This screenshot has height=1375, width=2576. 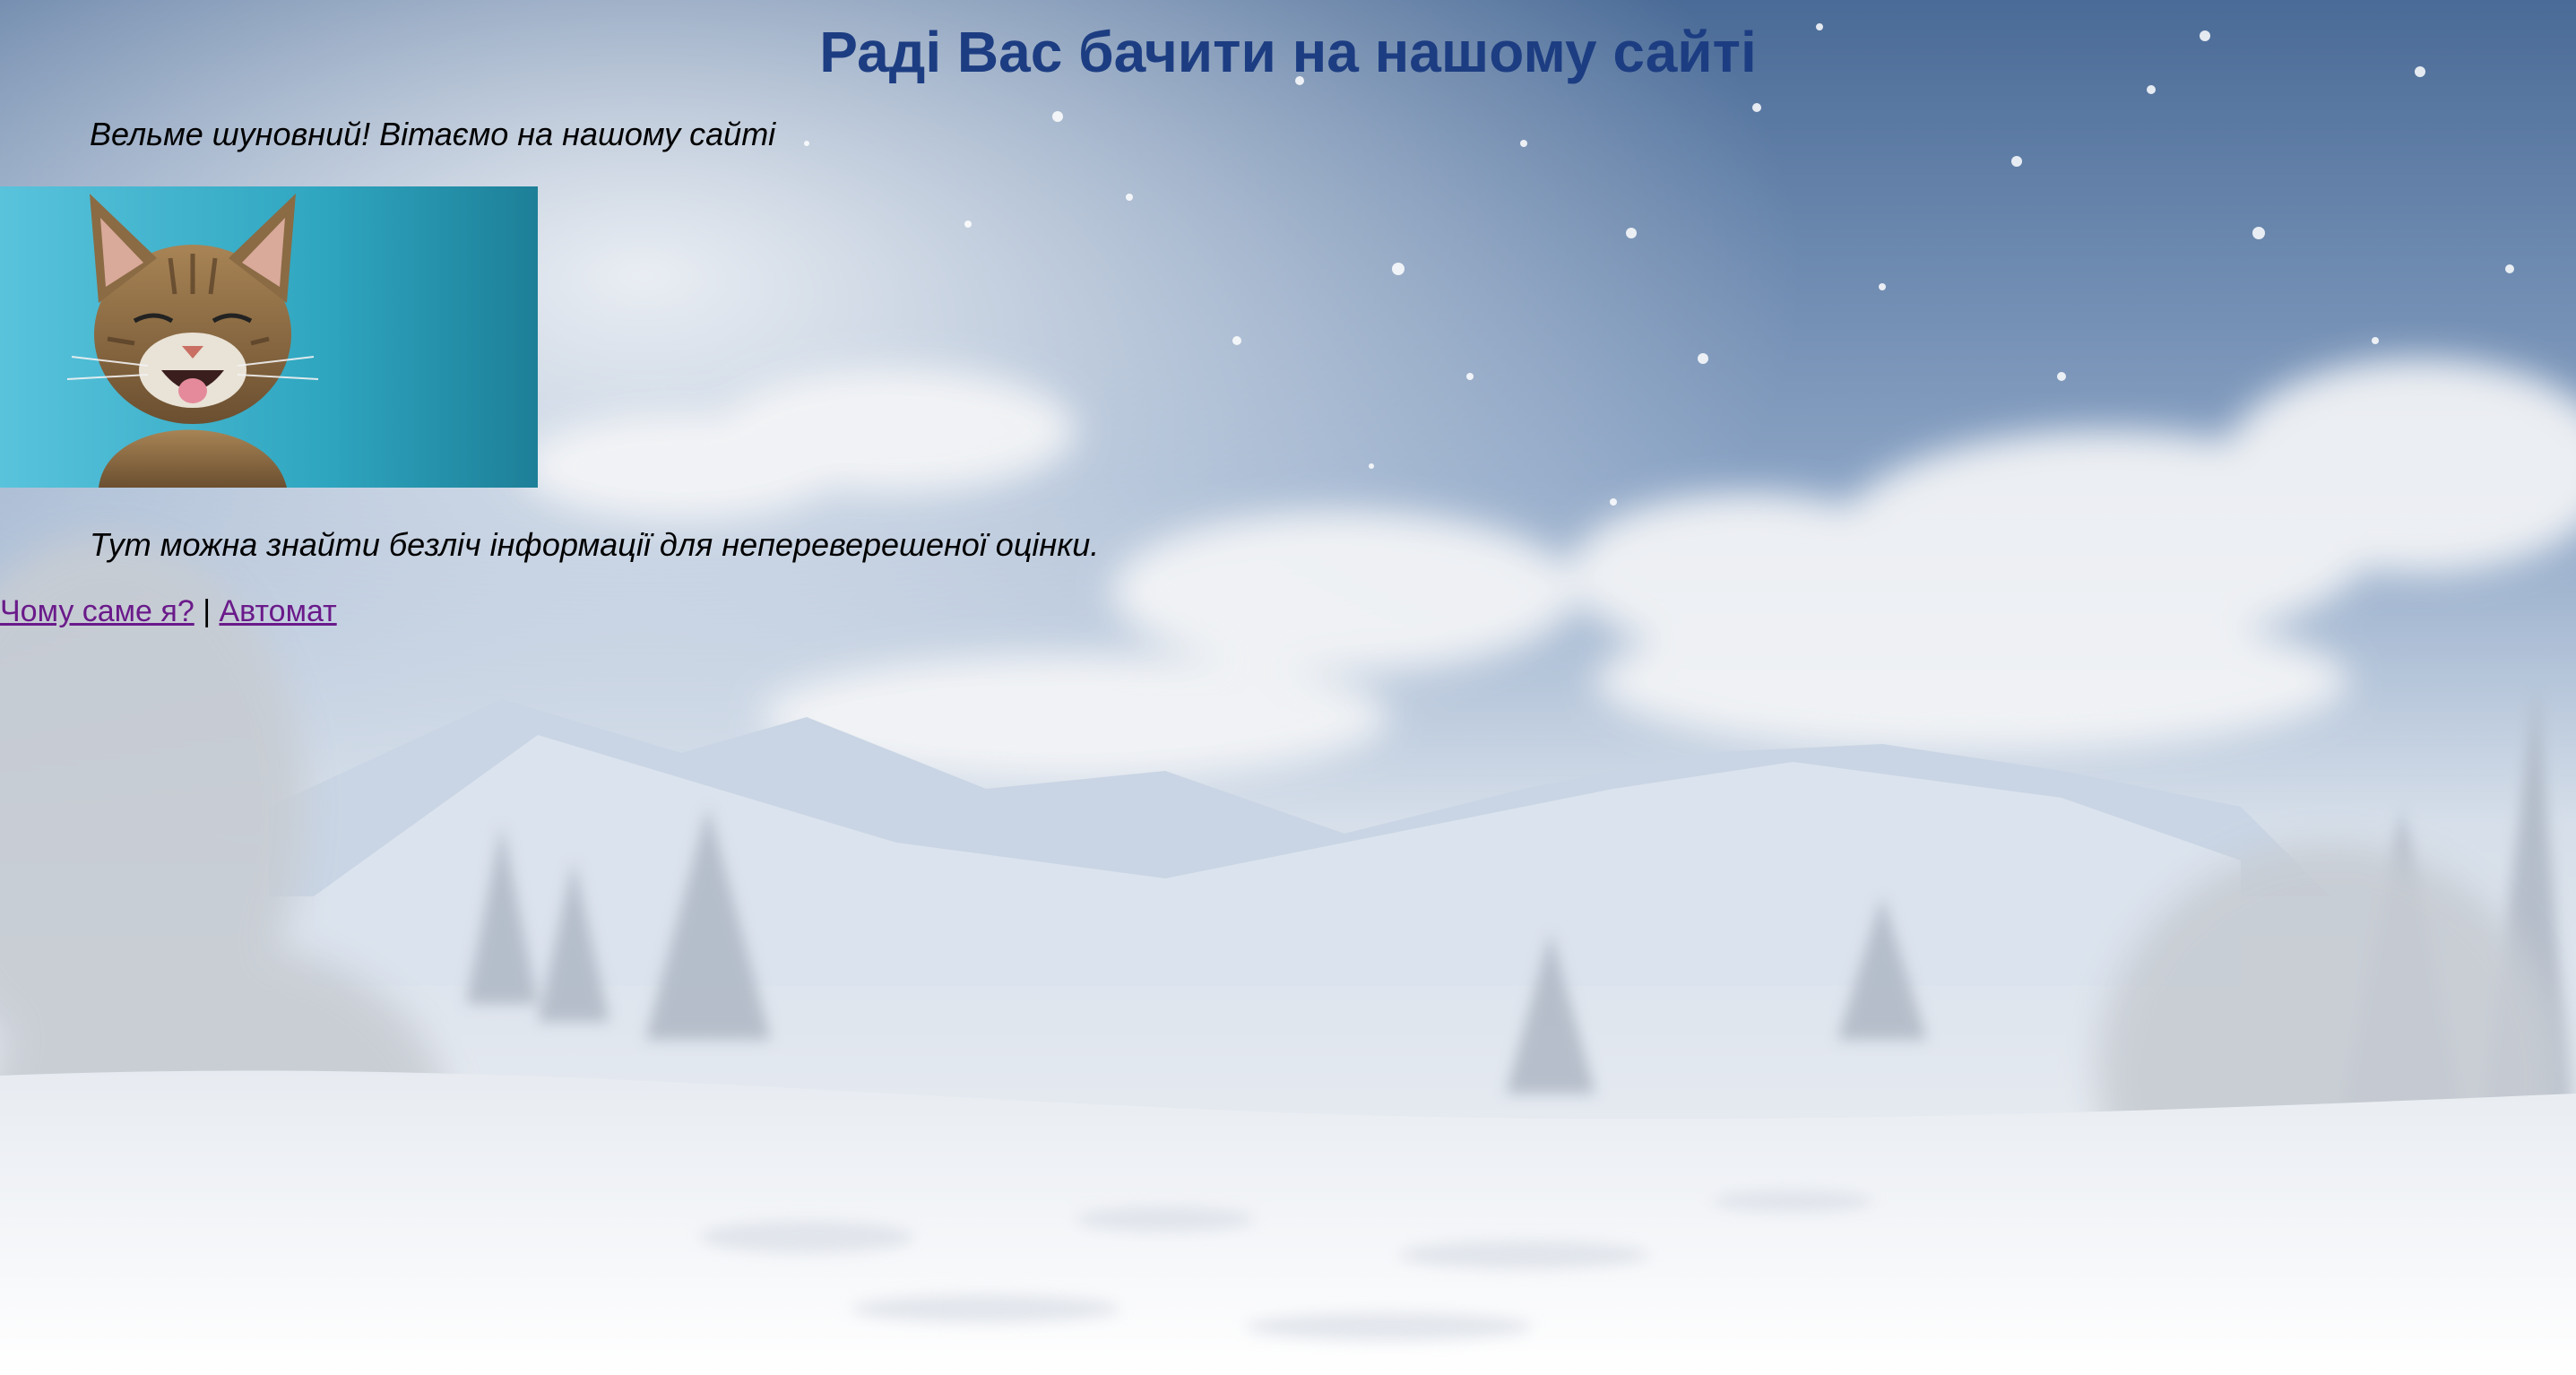 I want to click on link-automat: Автомат, so click(x=277, y=611).